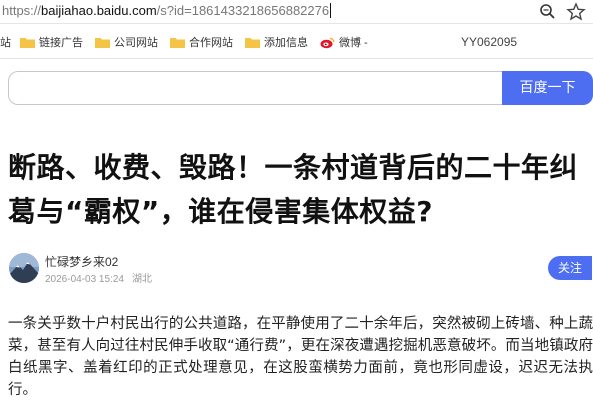  I want to click on magnifier-icon, so click(548, 12).